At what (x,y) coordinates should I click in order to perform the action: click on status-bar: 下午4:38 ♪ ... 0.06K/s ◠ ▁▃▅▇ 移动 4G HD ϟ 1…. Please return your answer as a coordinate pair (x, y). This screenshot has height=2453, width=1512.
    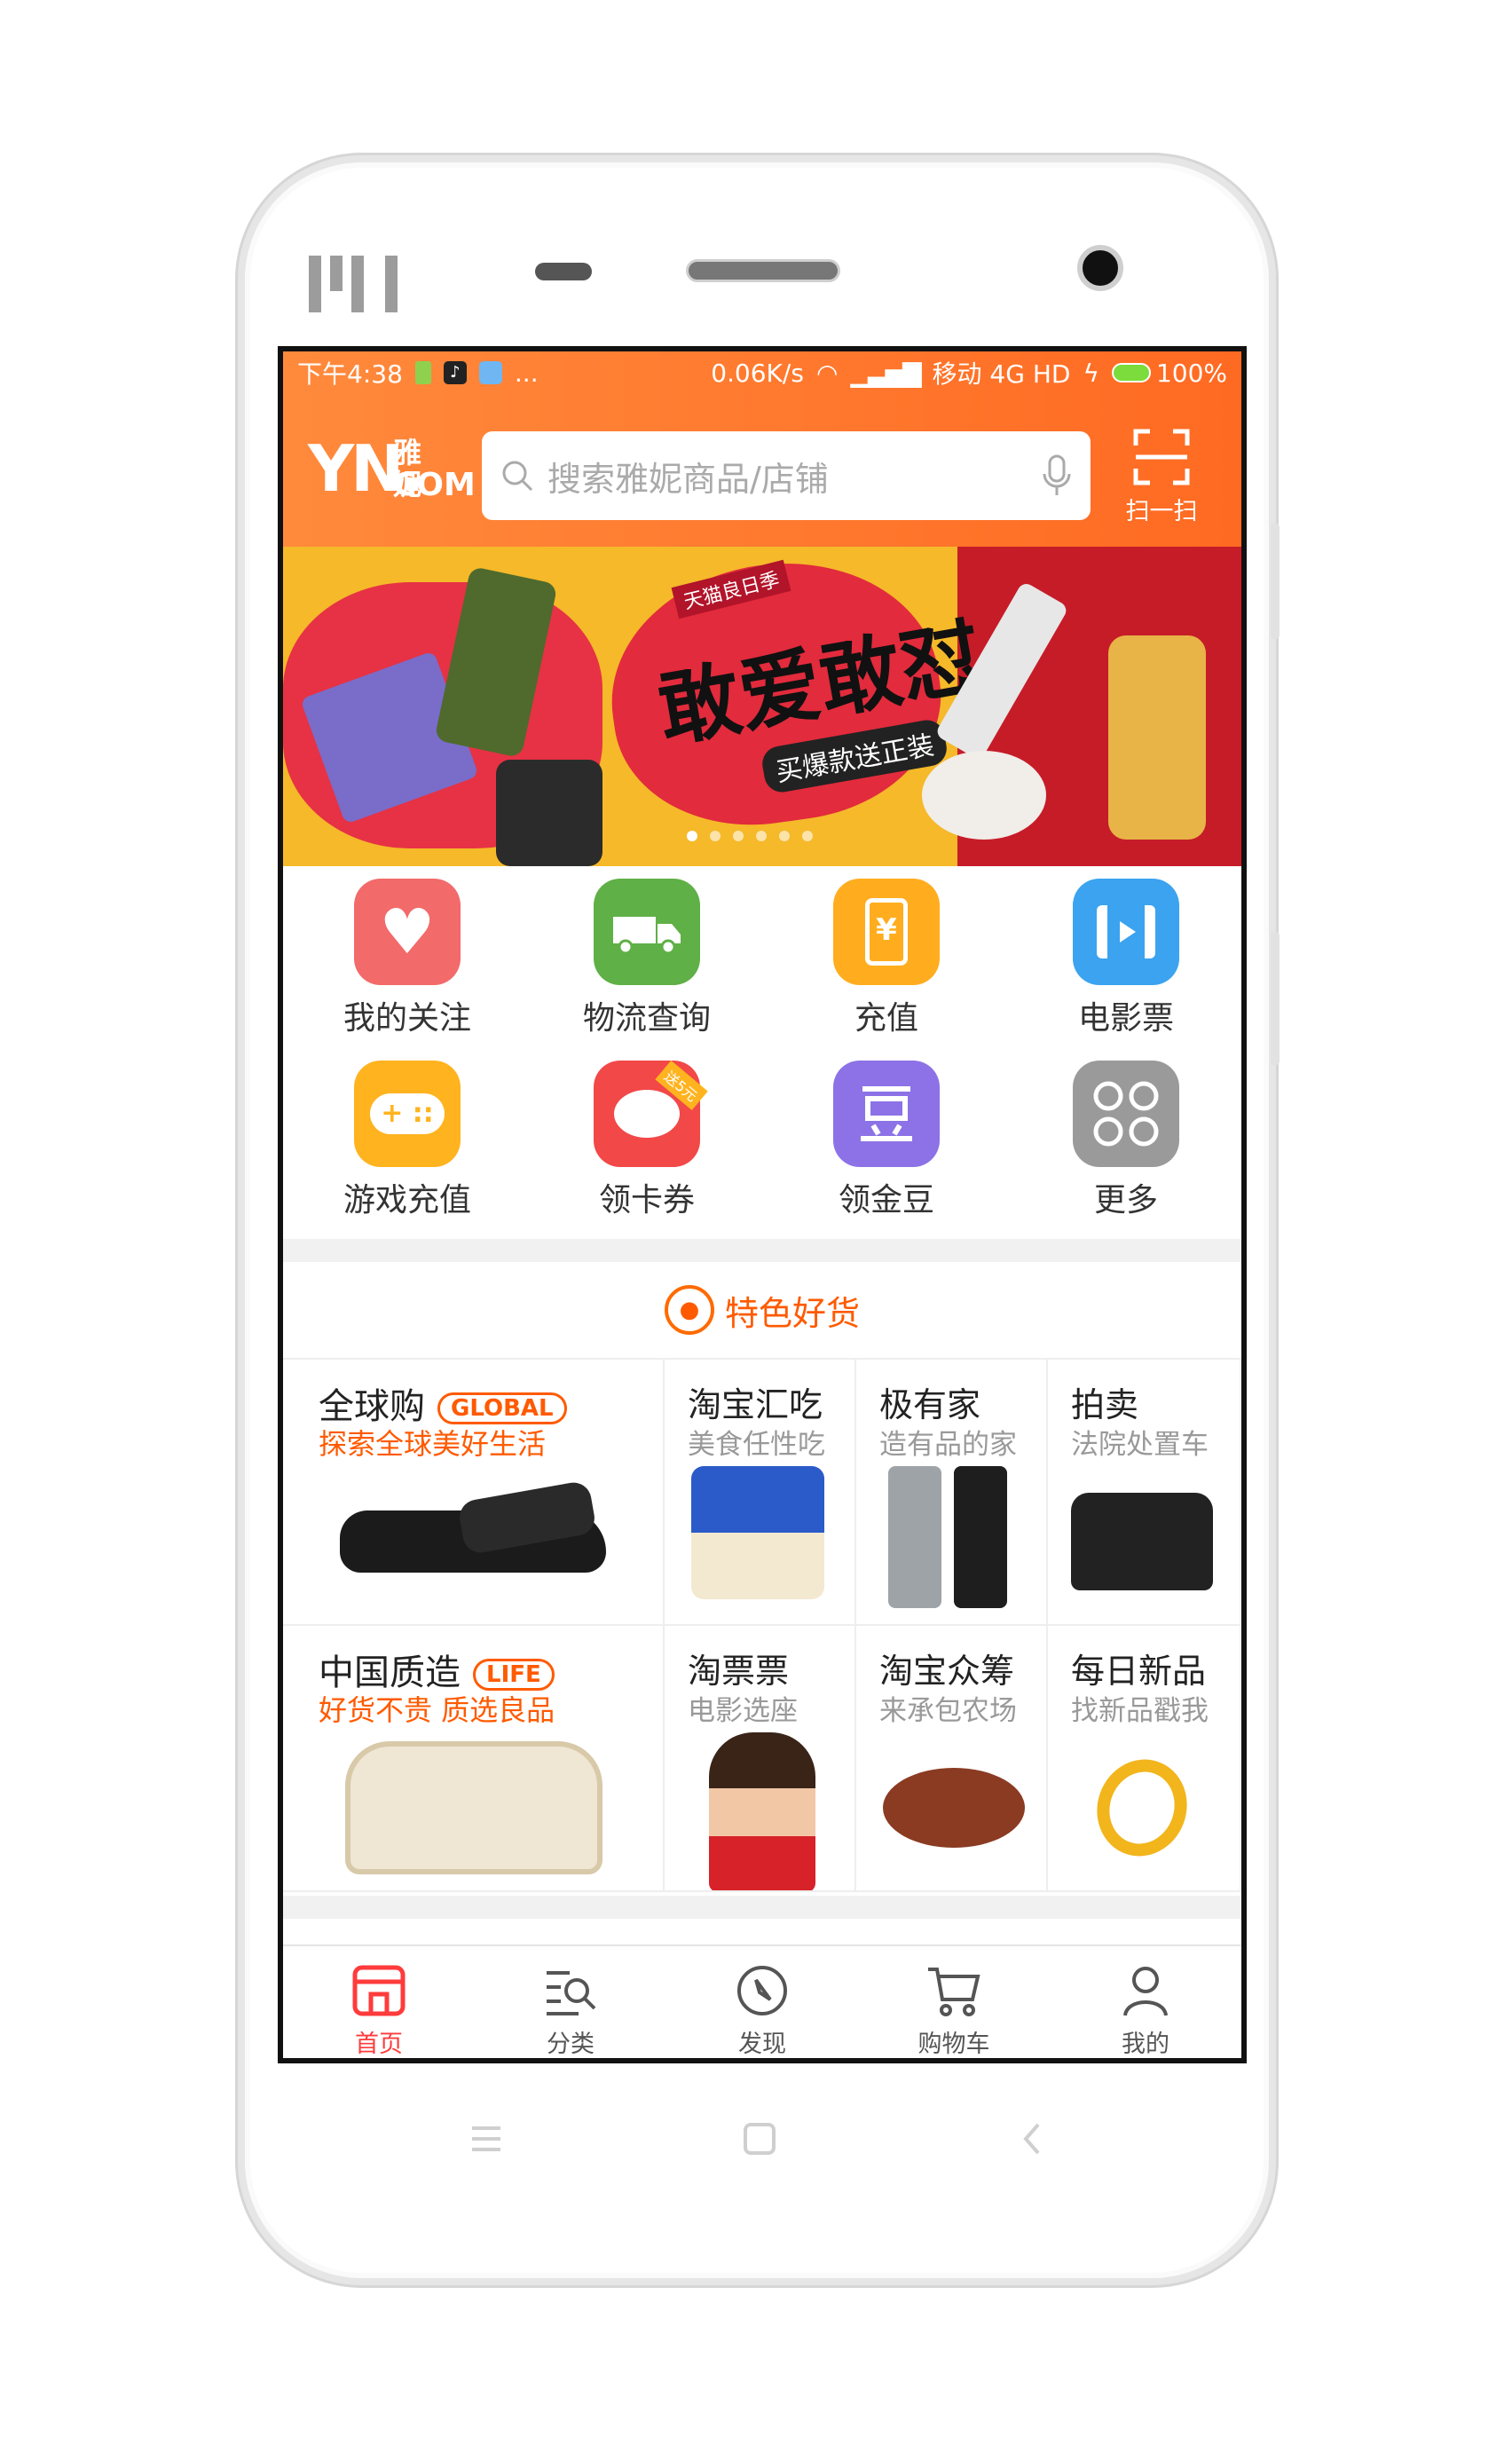
    Looking at the image, I should click on (762, 372).